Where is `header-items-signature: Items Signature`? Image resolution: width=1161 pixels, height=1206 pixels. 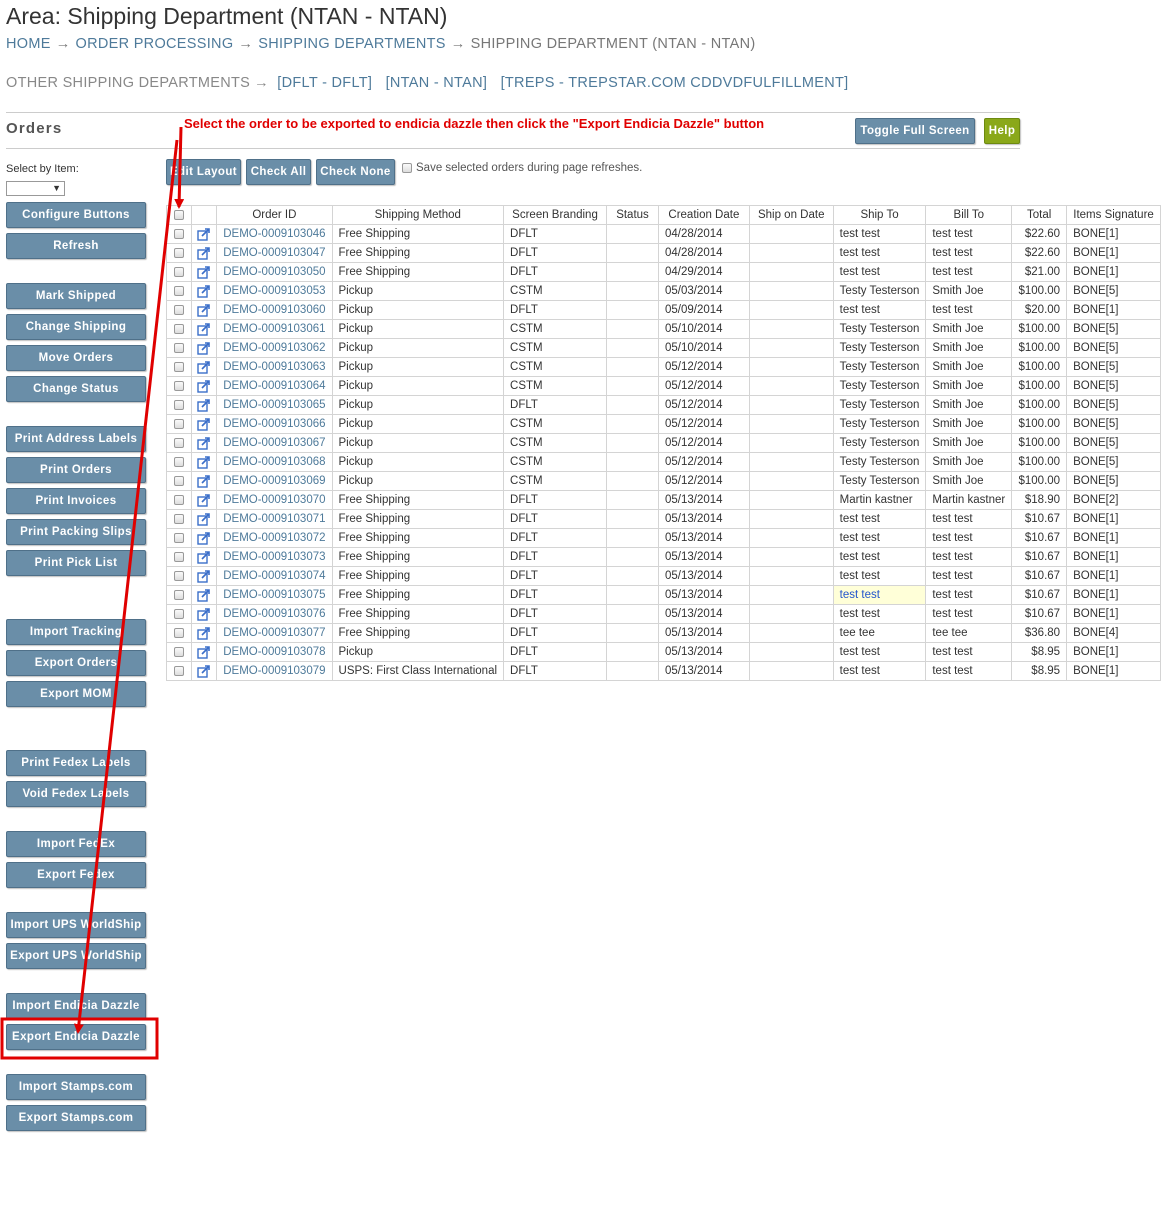
header-items-signature: Items Signature is located at coordinates (1113, 215).